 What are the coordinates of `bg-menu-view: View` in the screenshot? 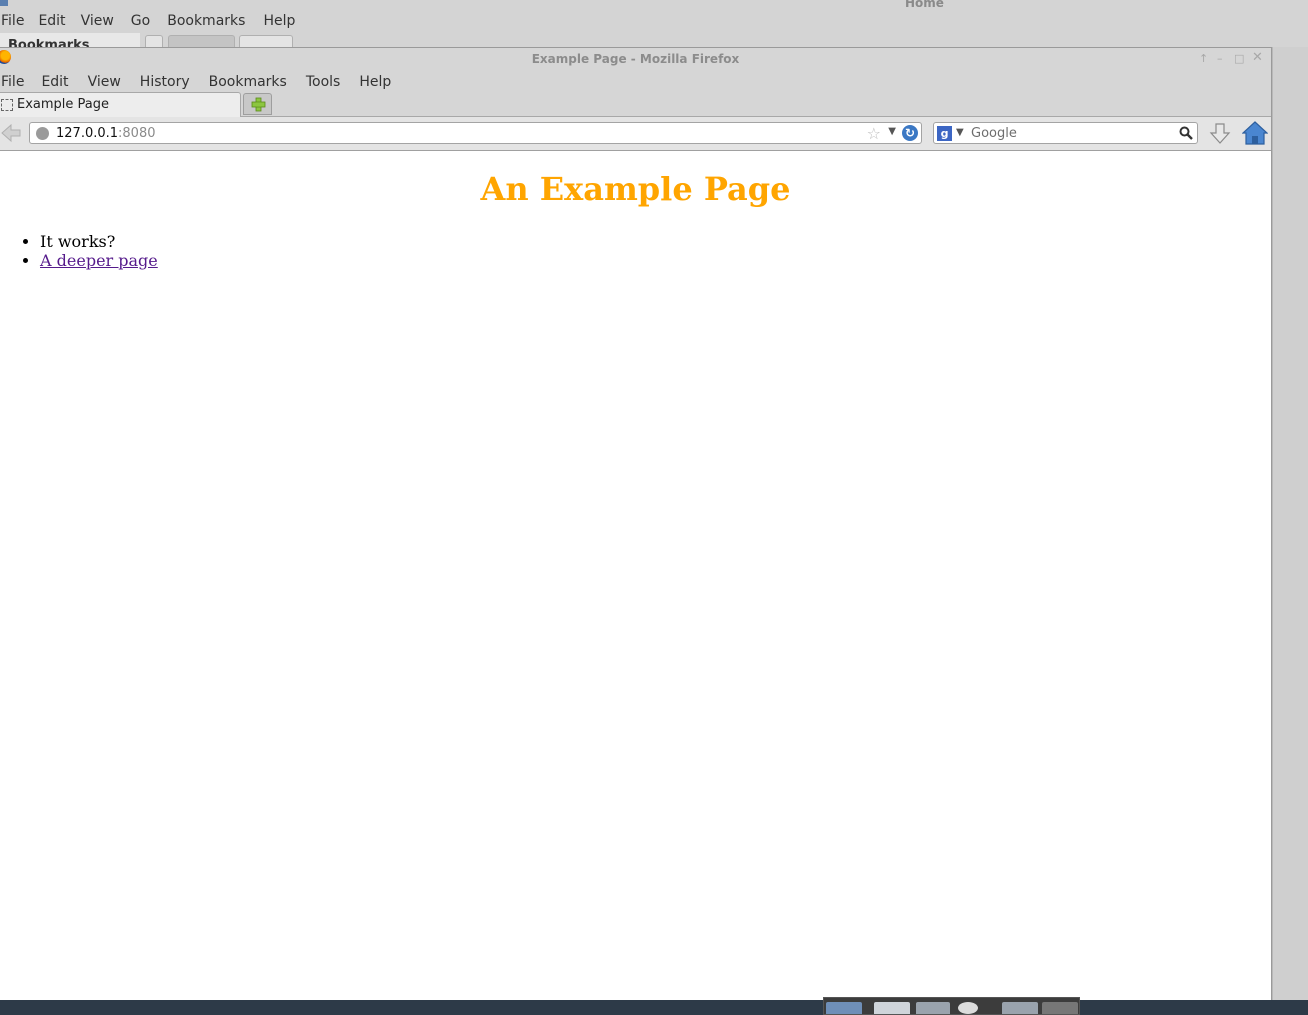 It's located at (105, 21).